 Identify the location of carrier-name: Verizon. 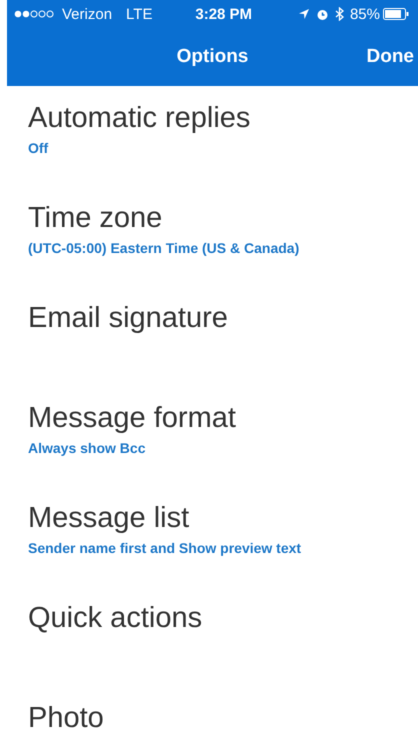
(87, 14).